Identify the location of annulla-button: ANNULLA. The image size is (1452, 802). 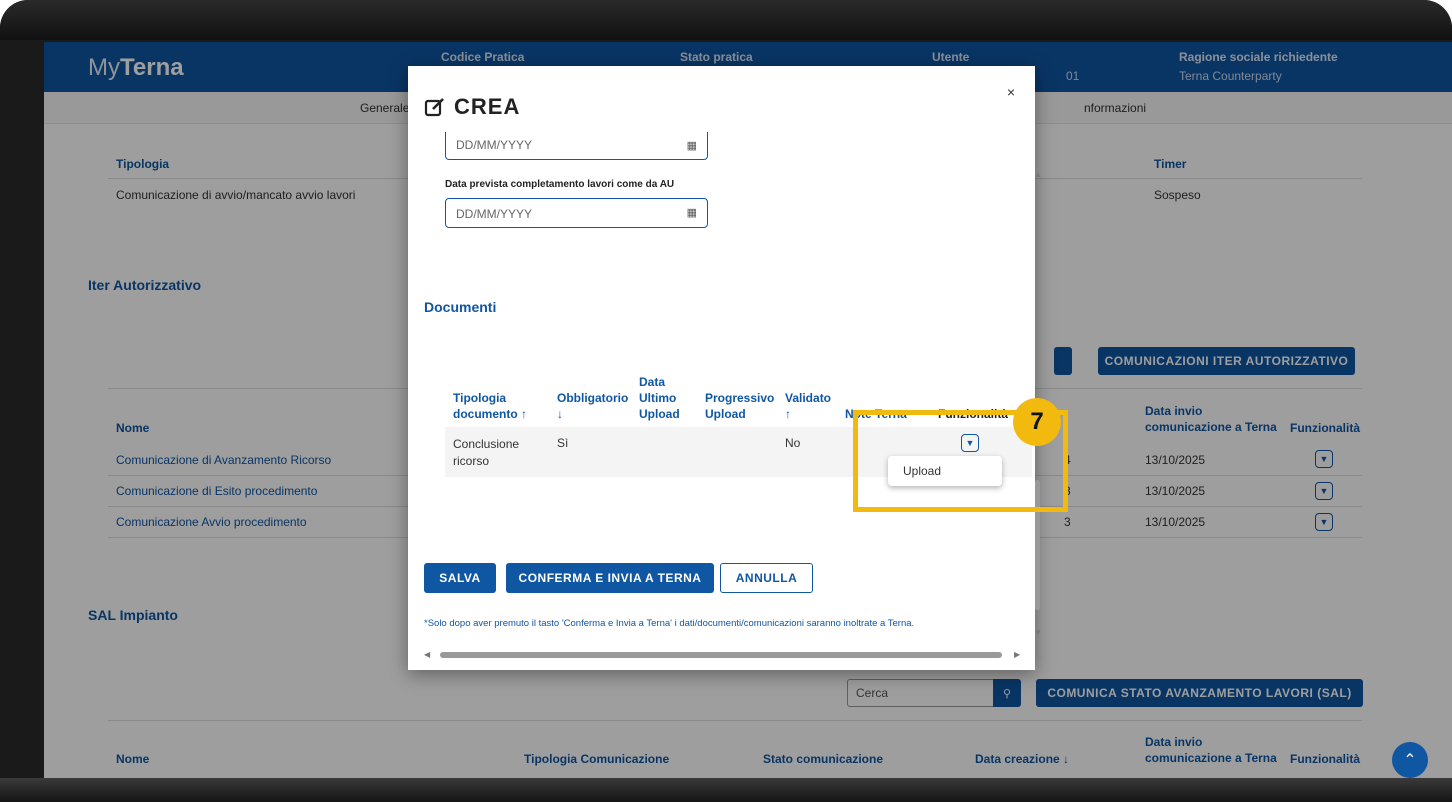
(766, 578).